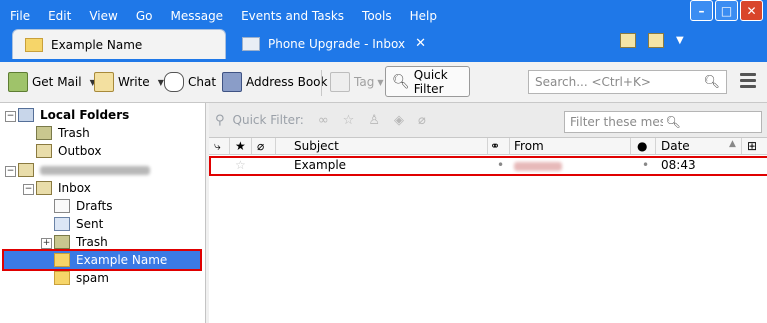 This screenshot has width=767, height=323. I want to click on folder-trash: Trash, so click(63, 133).